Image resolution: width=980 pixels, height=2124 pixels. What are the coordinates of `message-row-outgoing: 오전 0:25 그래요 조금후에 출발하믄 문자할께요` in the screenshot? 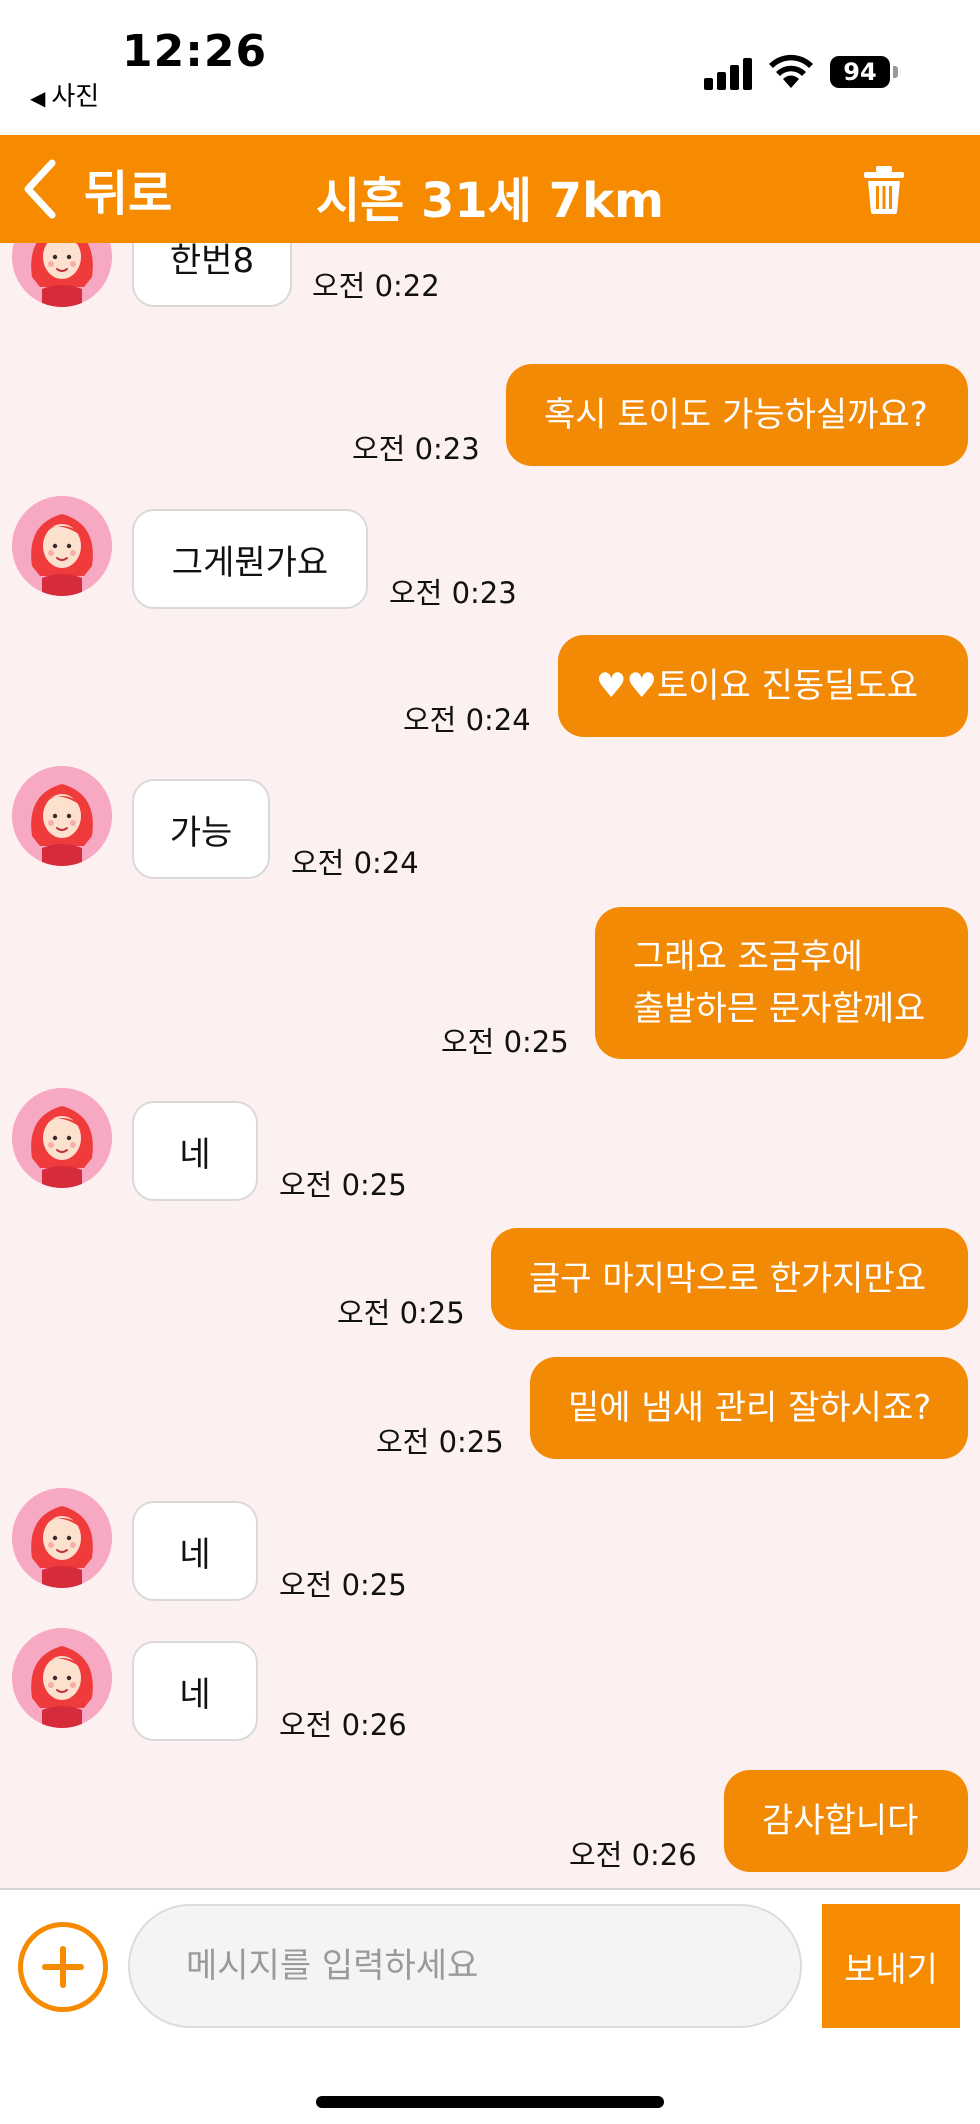 It's located at (490, 987).